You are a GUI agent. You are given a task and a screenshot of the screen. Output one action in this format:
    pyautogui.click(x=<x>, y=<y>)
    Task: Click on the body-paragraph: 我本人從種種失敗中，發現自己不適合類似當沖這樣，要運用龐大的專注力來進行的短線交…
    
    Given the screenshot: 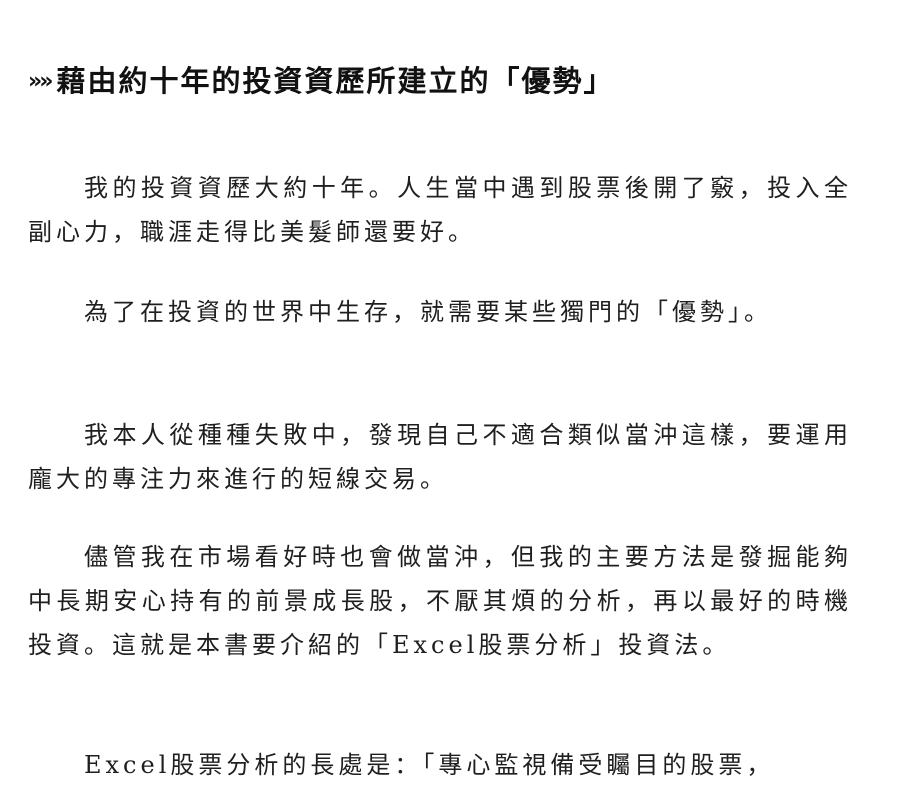 What is the action you would take?
    pyautogui.click(x=440, y=457)
    